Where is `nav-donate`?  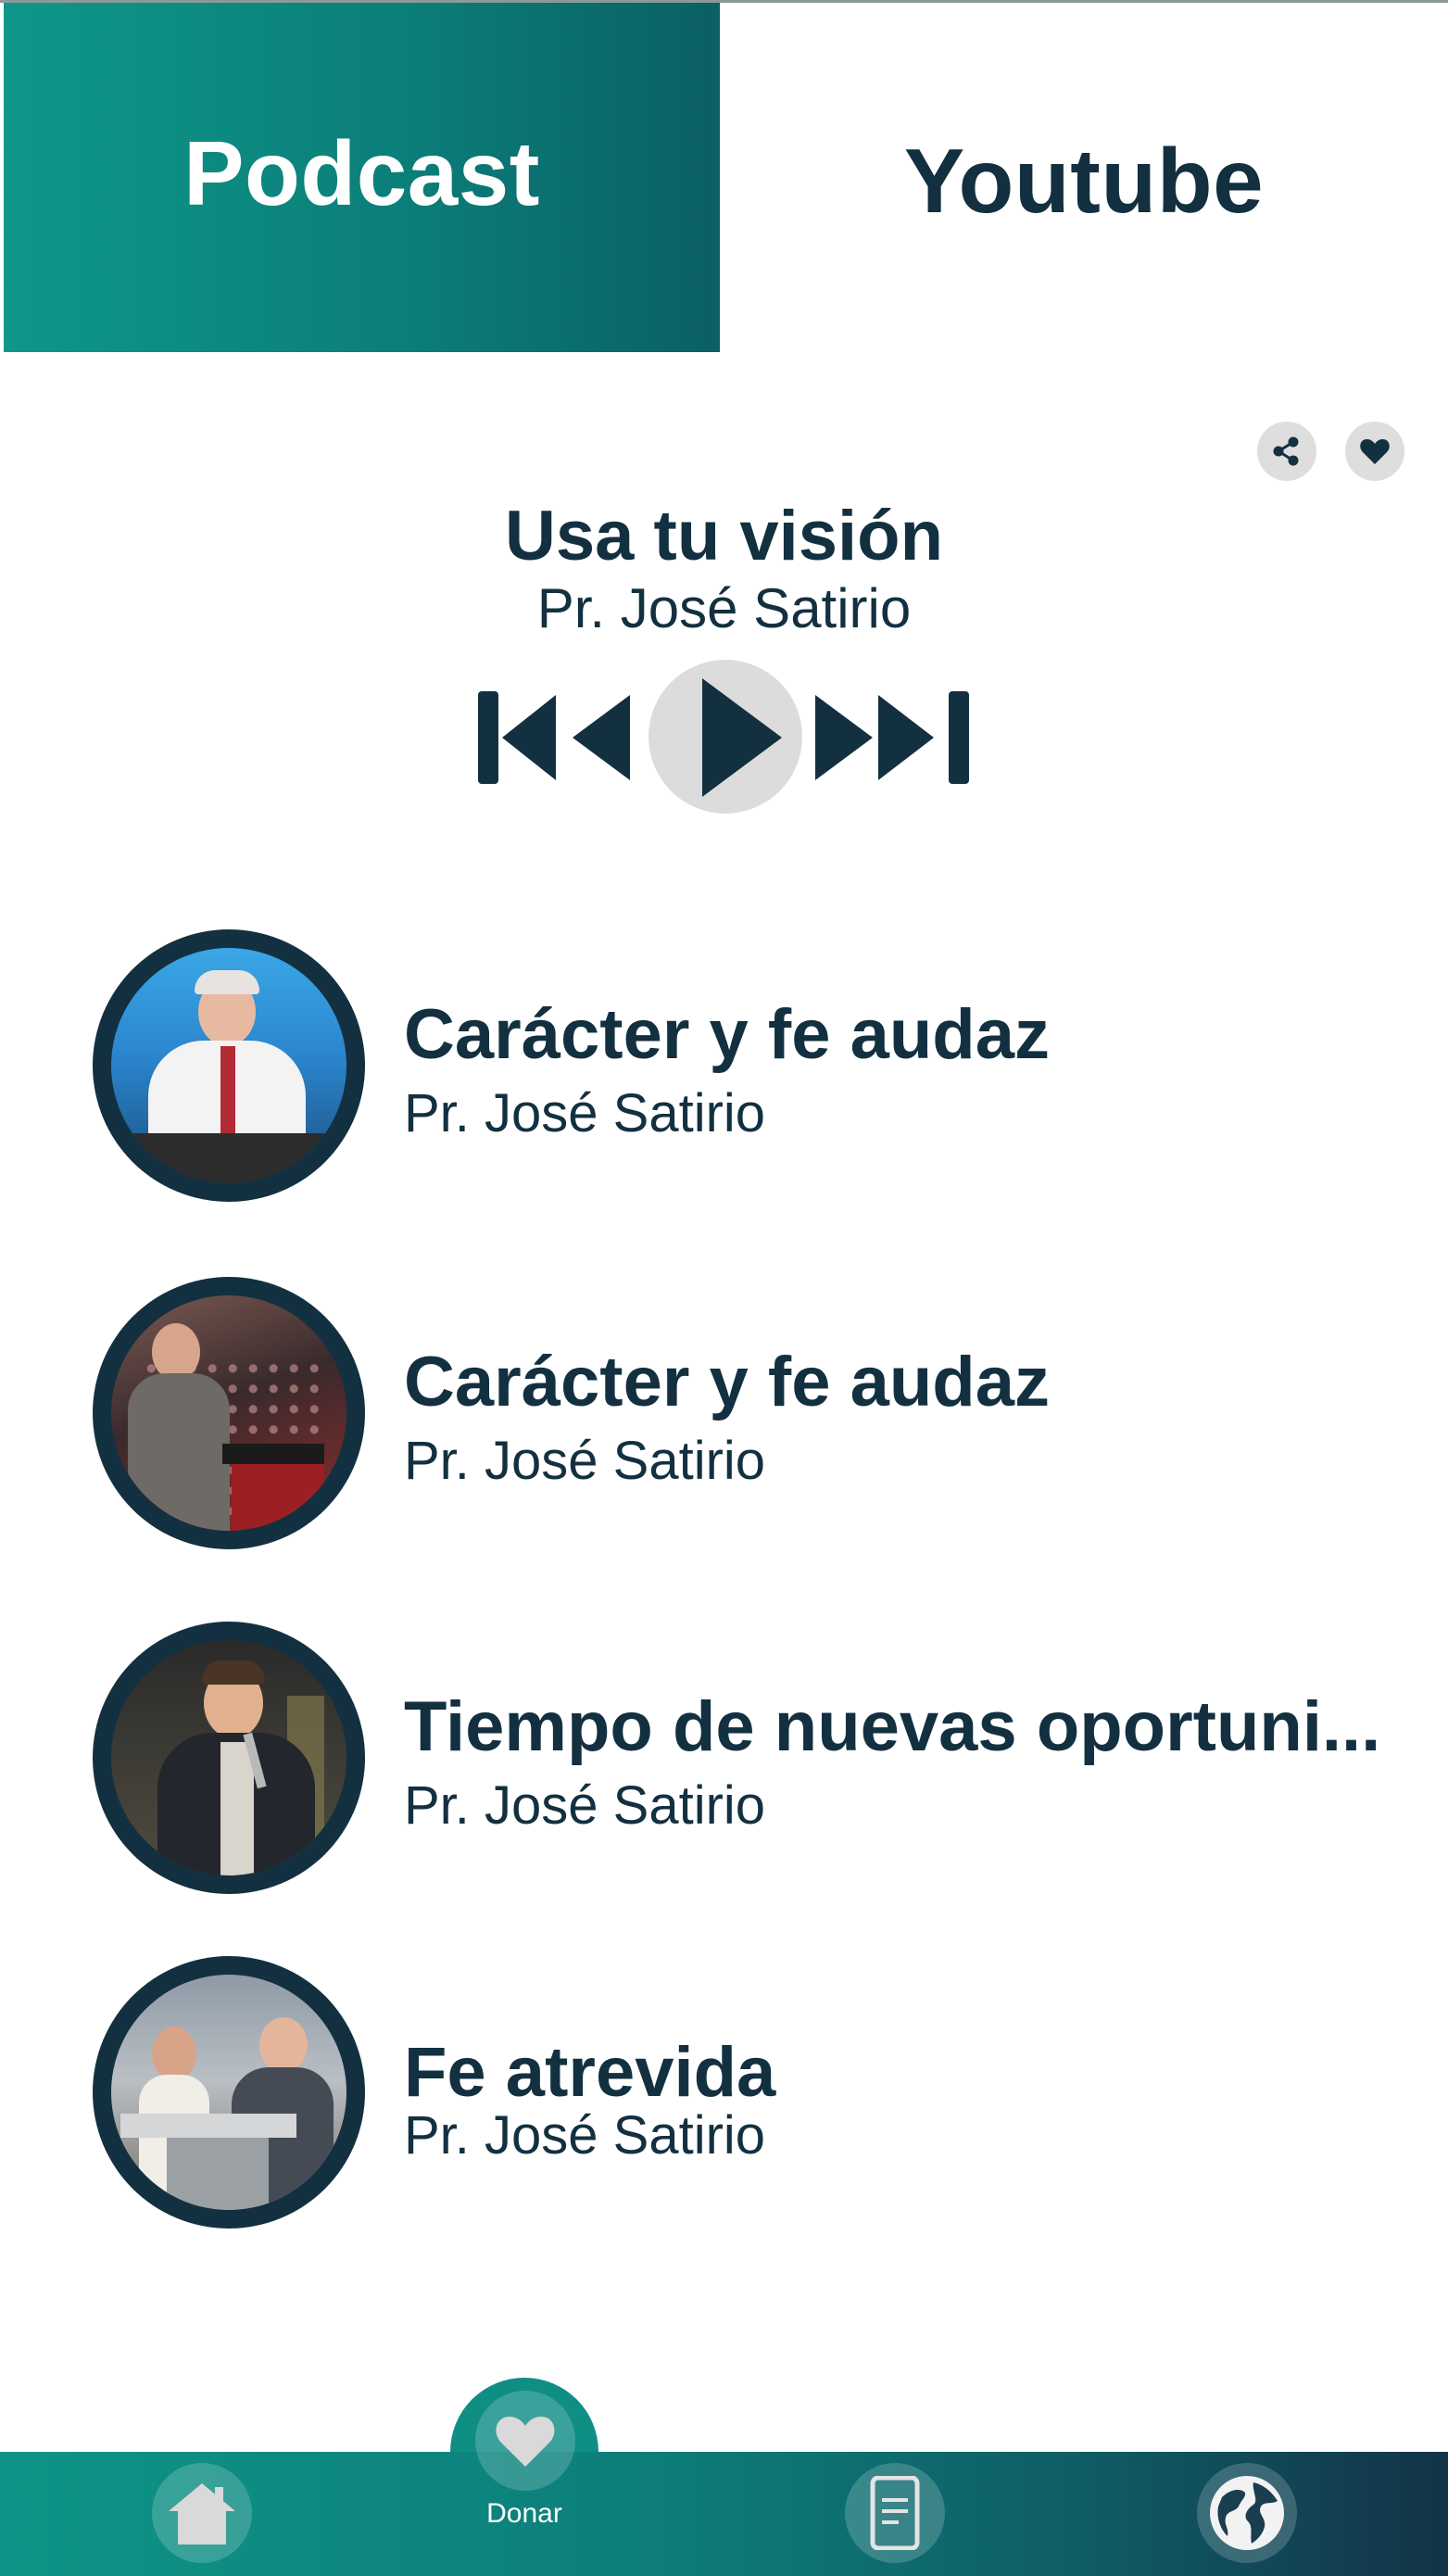
nav-donate is located at coordinates (525, 2441).